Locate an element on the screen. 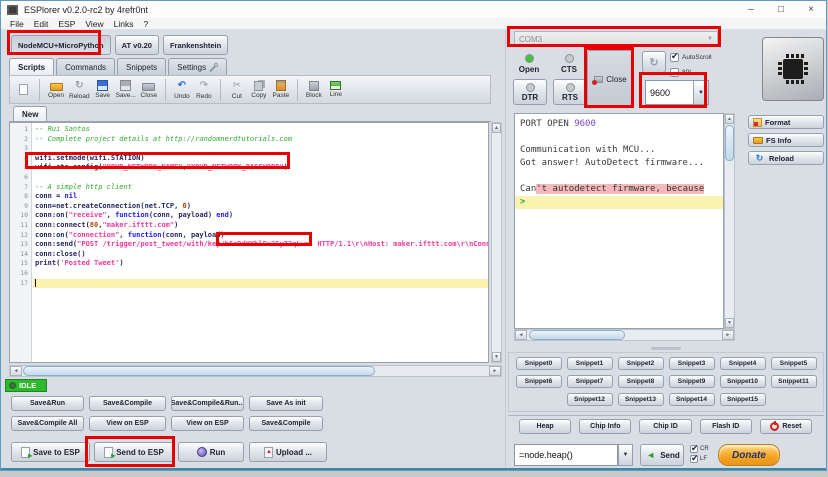 The width and height of the screenshot is (828, 477). snippet-button-snippet7: Snippet7 is located at coordinates (589, 381).